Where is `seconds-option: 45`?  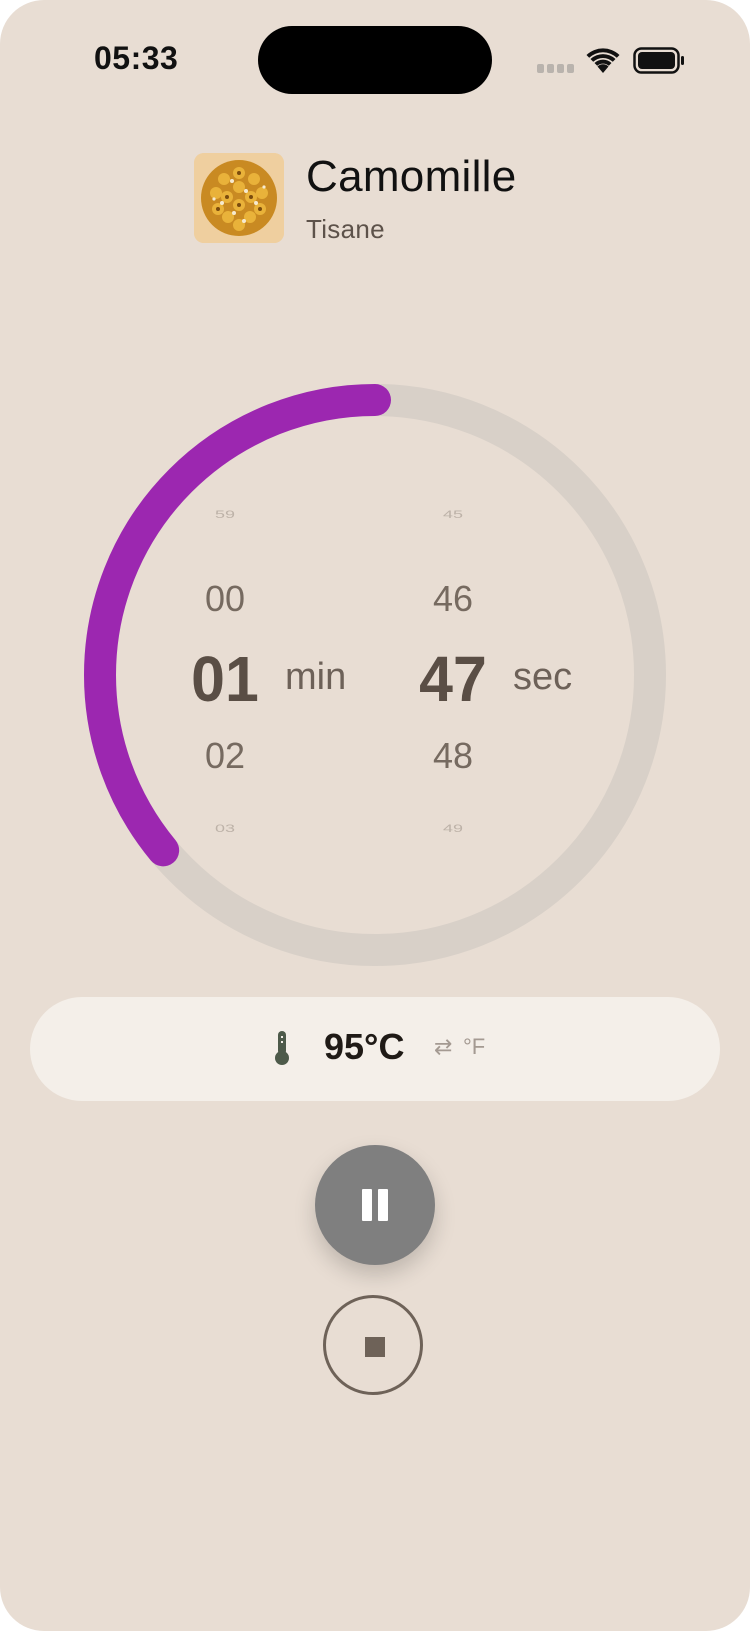
seconds-option: 45 is located at coordinates (453, 514).